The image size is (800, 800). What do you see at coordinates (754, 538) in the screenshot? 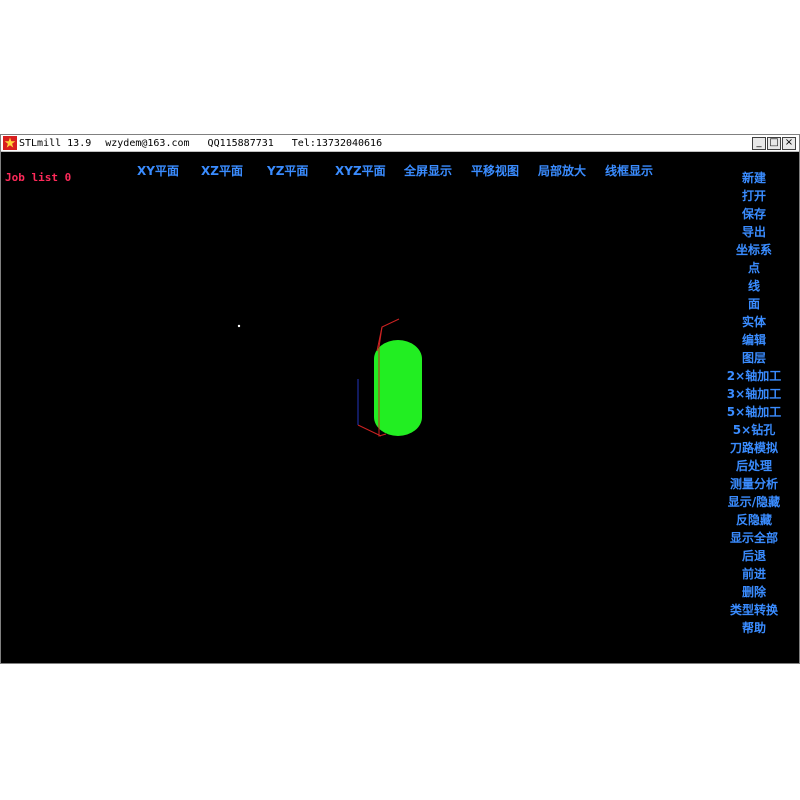
I see `menu-show-all: 显示全部` at bounding box center [754, 538].